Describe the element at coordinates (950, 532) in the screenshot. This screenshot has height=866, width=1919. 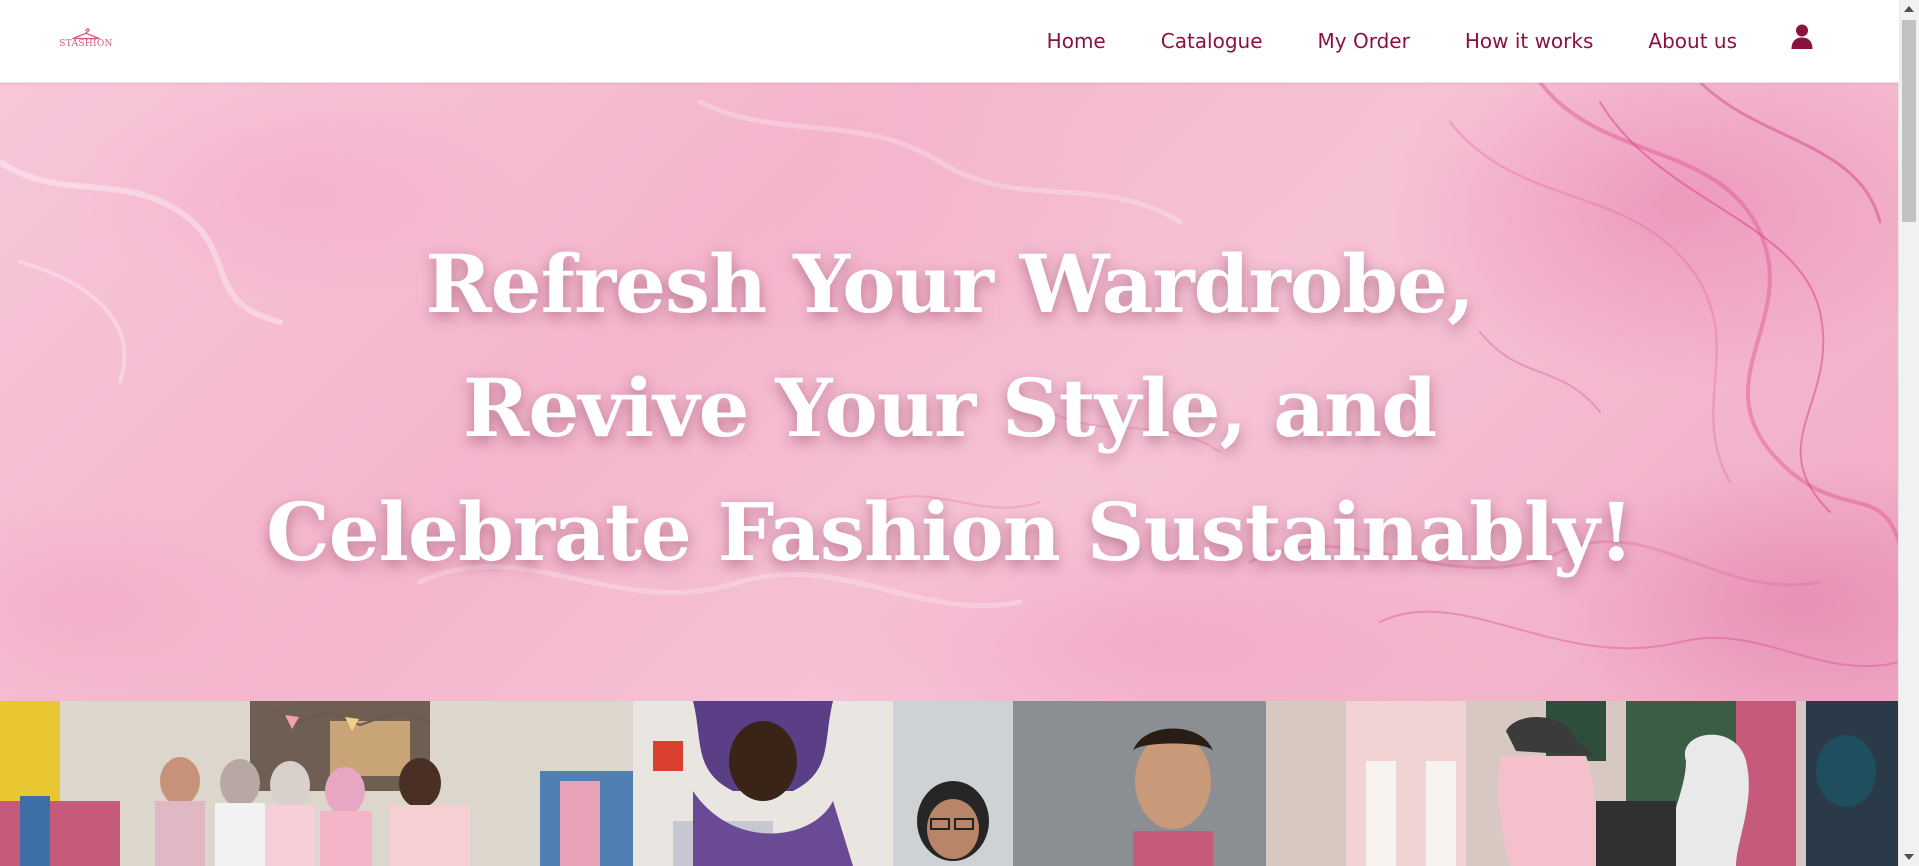
I see `hero-heading-line-3: Celebrate Fashion Sustainably!` at that location.